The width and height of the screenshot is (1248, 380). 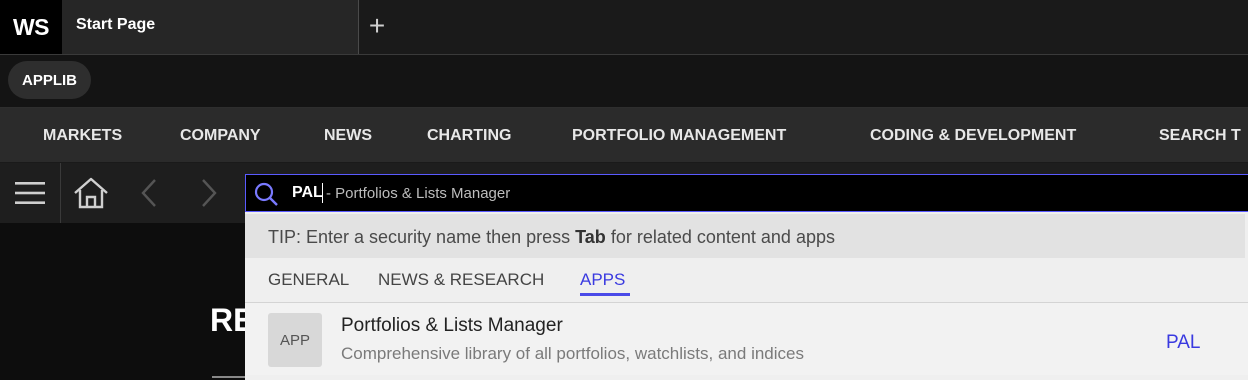 I want to click on nav-item-coding-development: CODING & DEVELOPMENT, so click(x=973, y=136).